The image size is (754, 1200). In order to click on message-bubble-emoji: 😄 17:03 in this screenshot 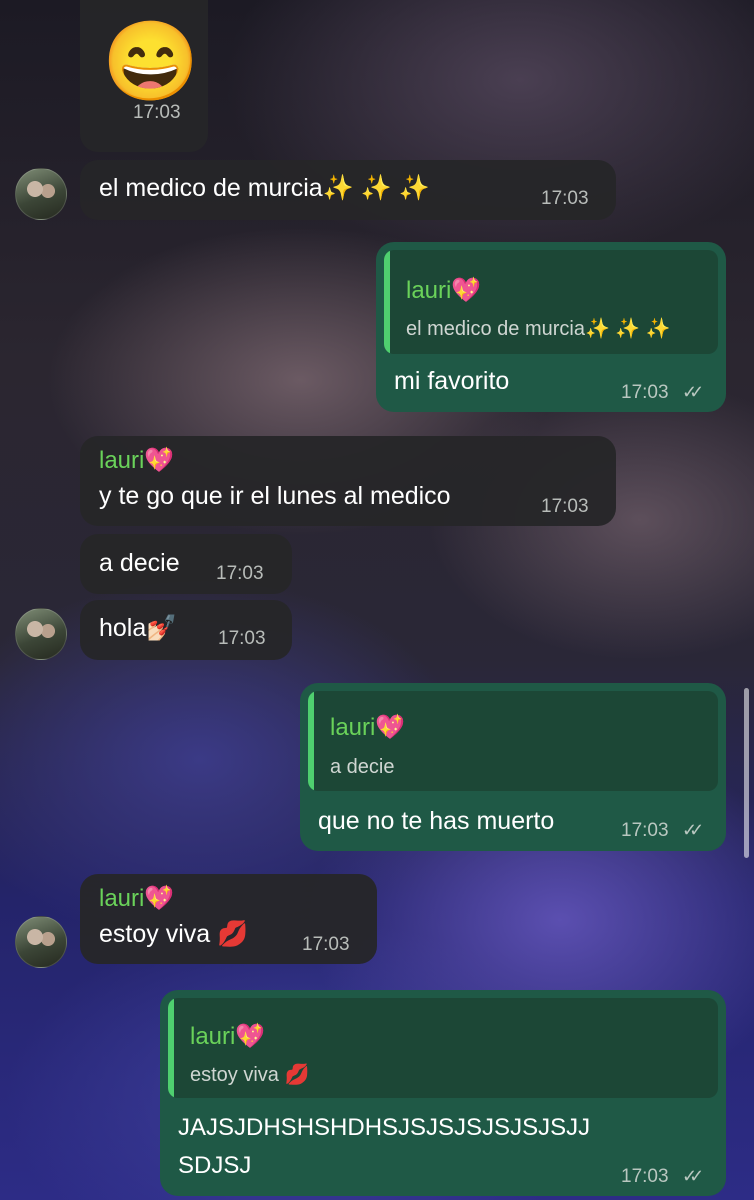, I will do `click(144, 76)`.